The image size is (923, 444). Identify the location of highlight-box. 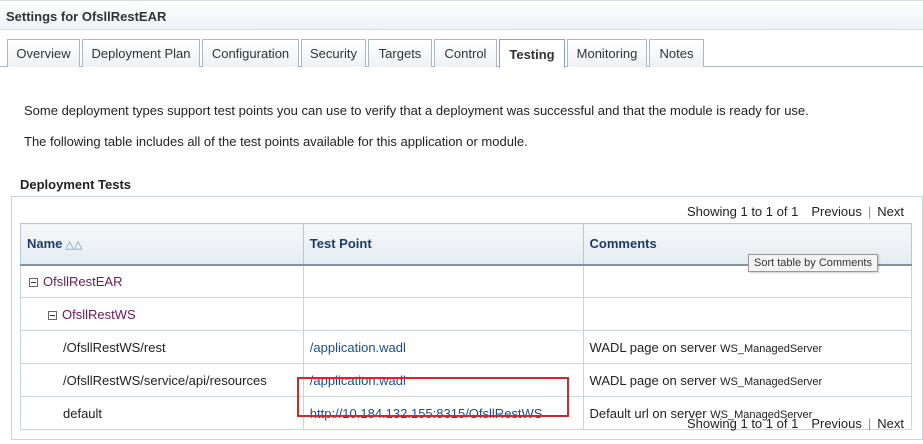
(433, 397).